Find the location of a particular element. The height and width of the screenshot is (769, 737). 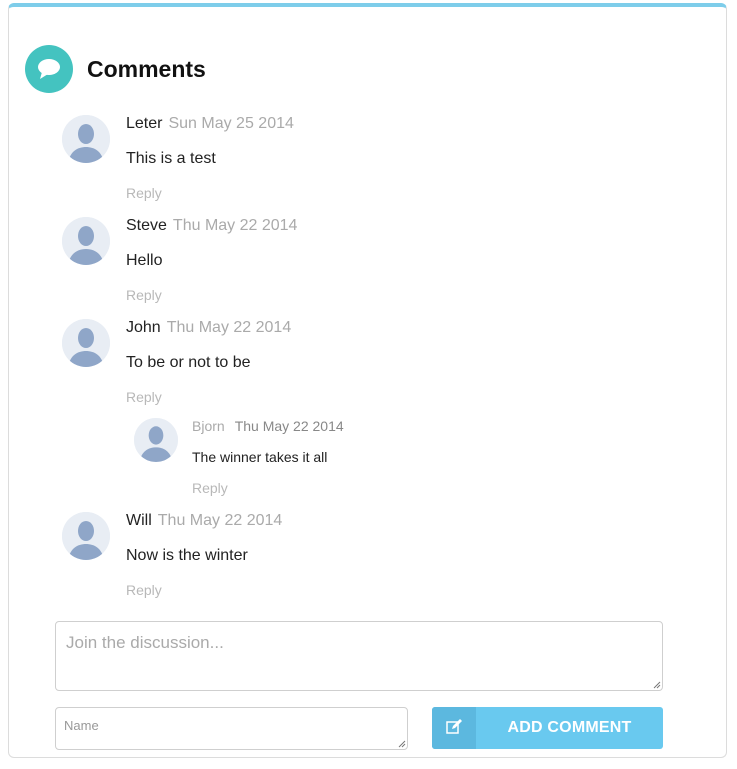

comment-author: Will is located at coordinates (139, 520).